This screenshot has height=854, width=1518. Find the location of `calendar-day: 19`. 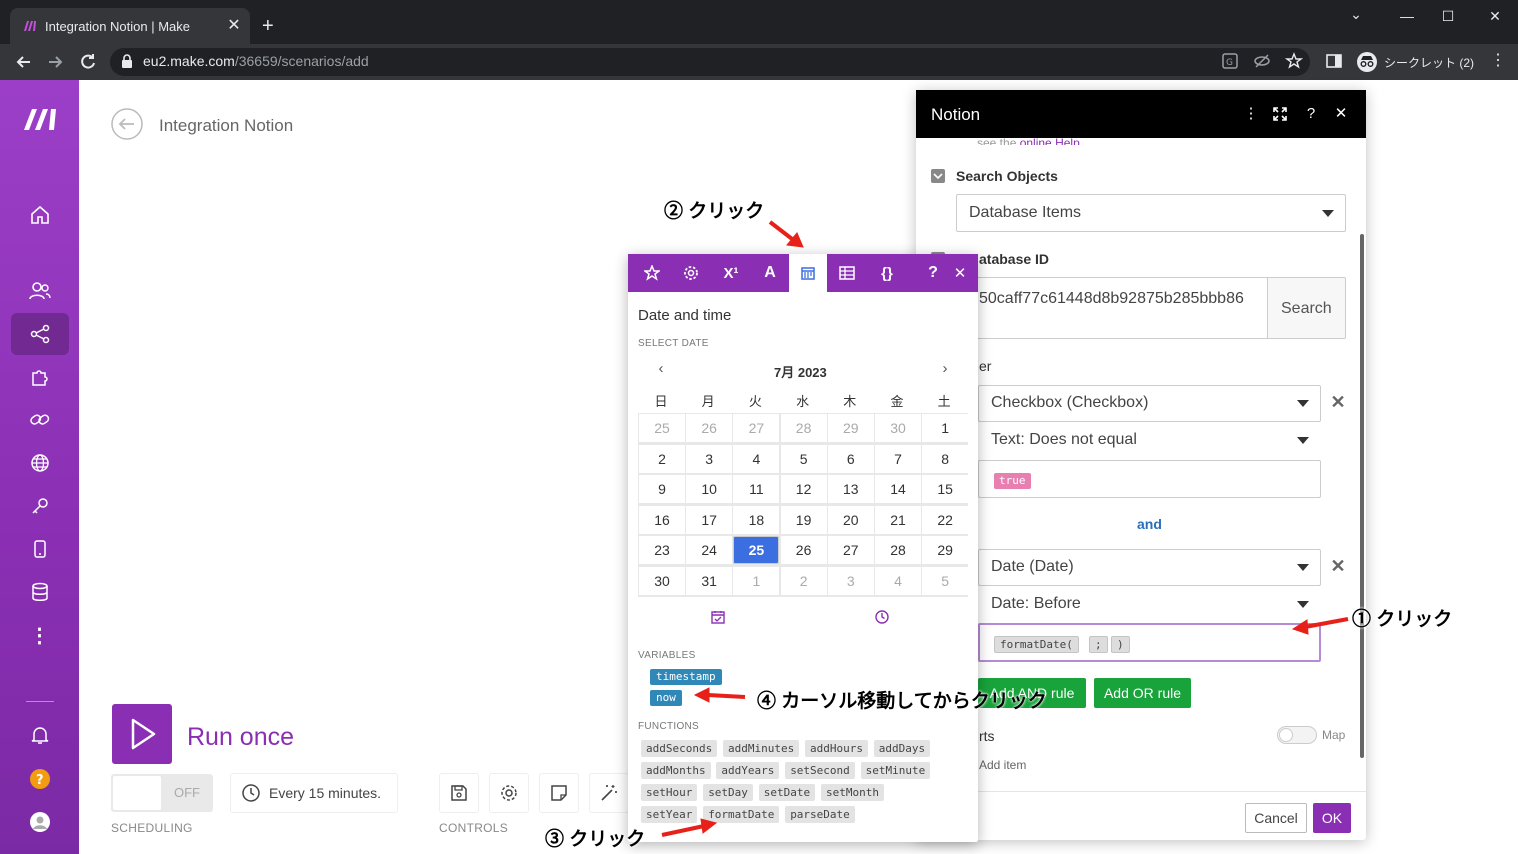

calendar-day: 19 is located at coordinates (803, 519).